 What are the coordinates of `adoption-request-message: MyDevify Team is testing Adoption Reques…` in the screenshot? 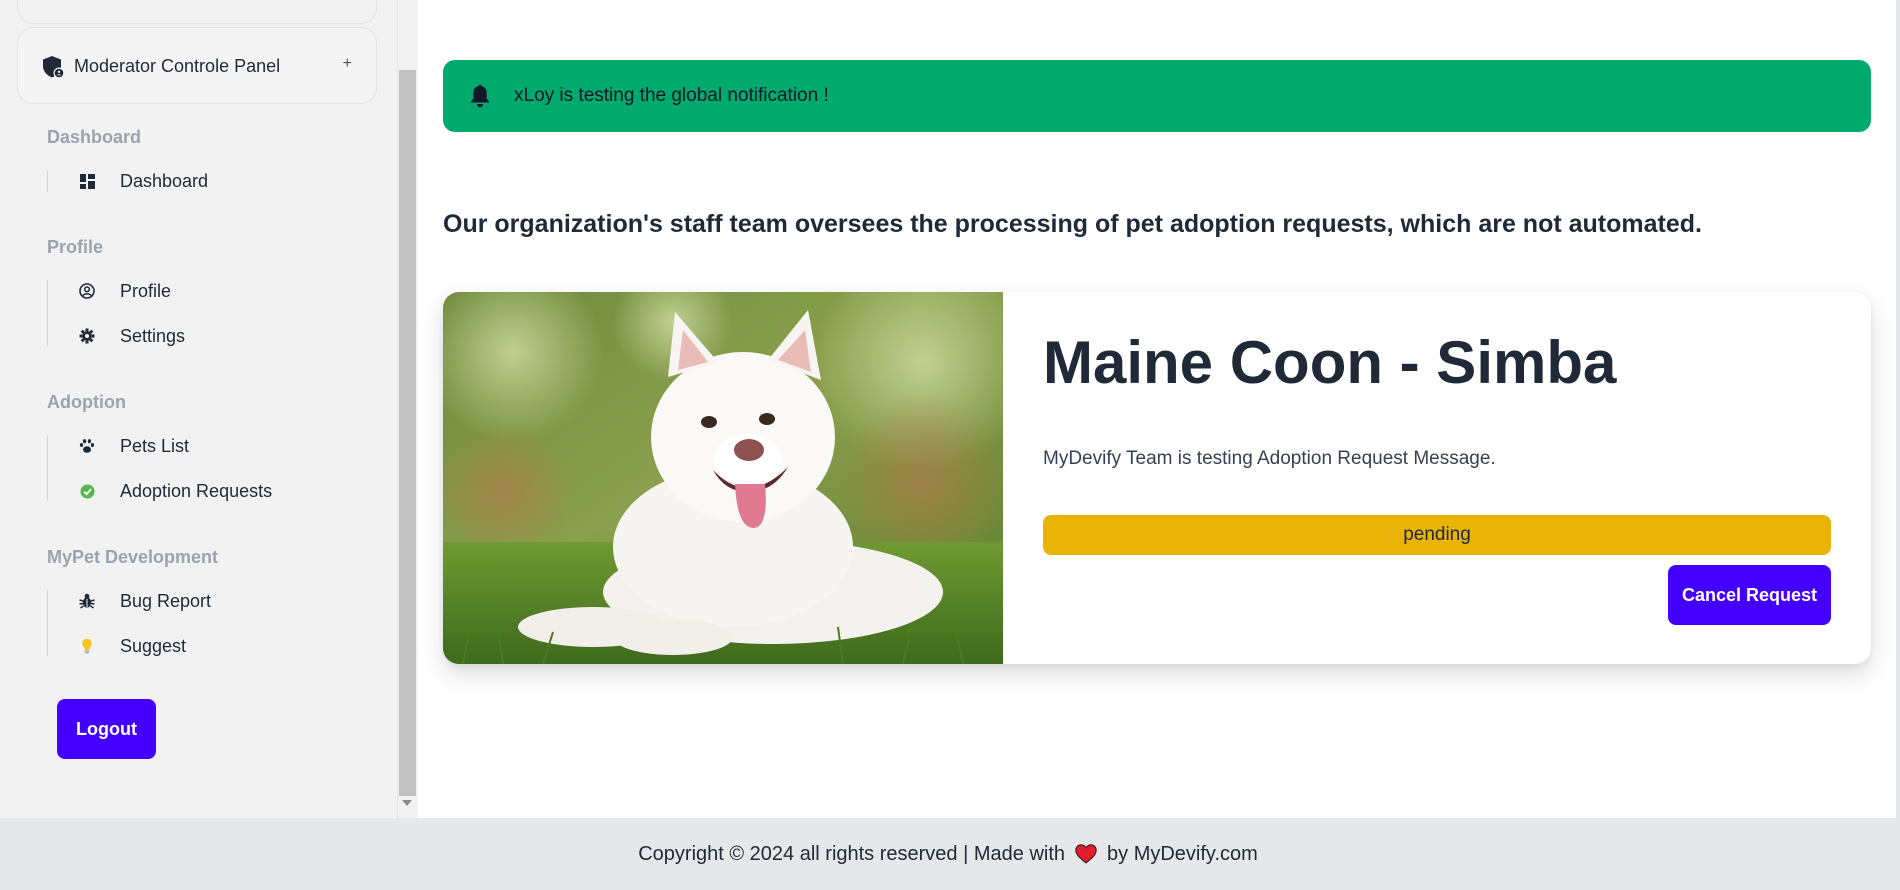 It's located at (1269, 458).